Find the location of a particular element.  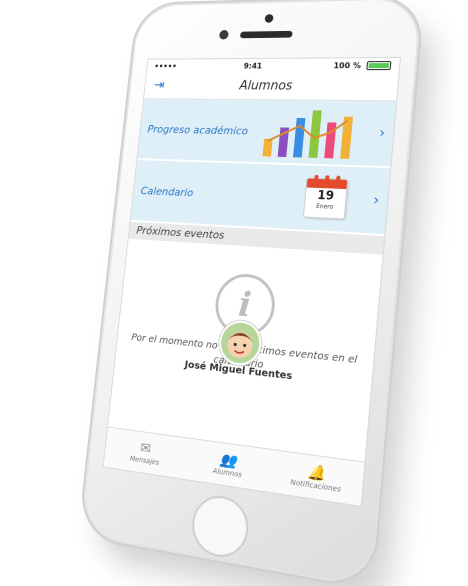

carrier-signal: ••••• is located at coordinates (165, 66).